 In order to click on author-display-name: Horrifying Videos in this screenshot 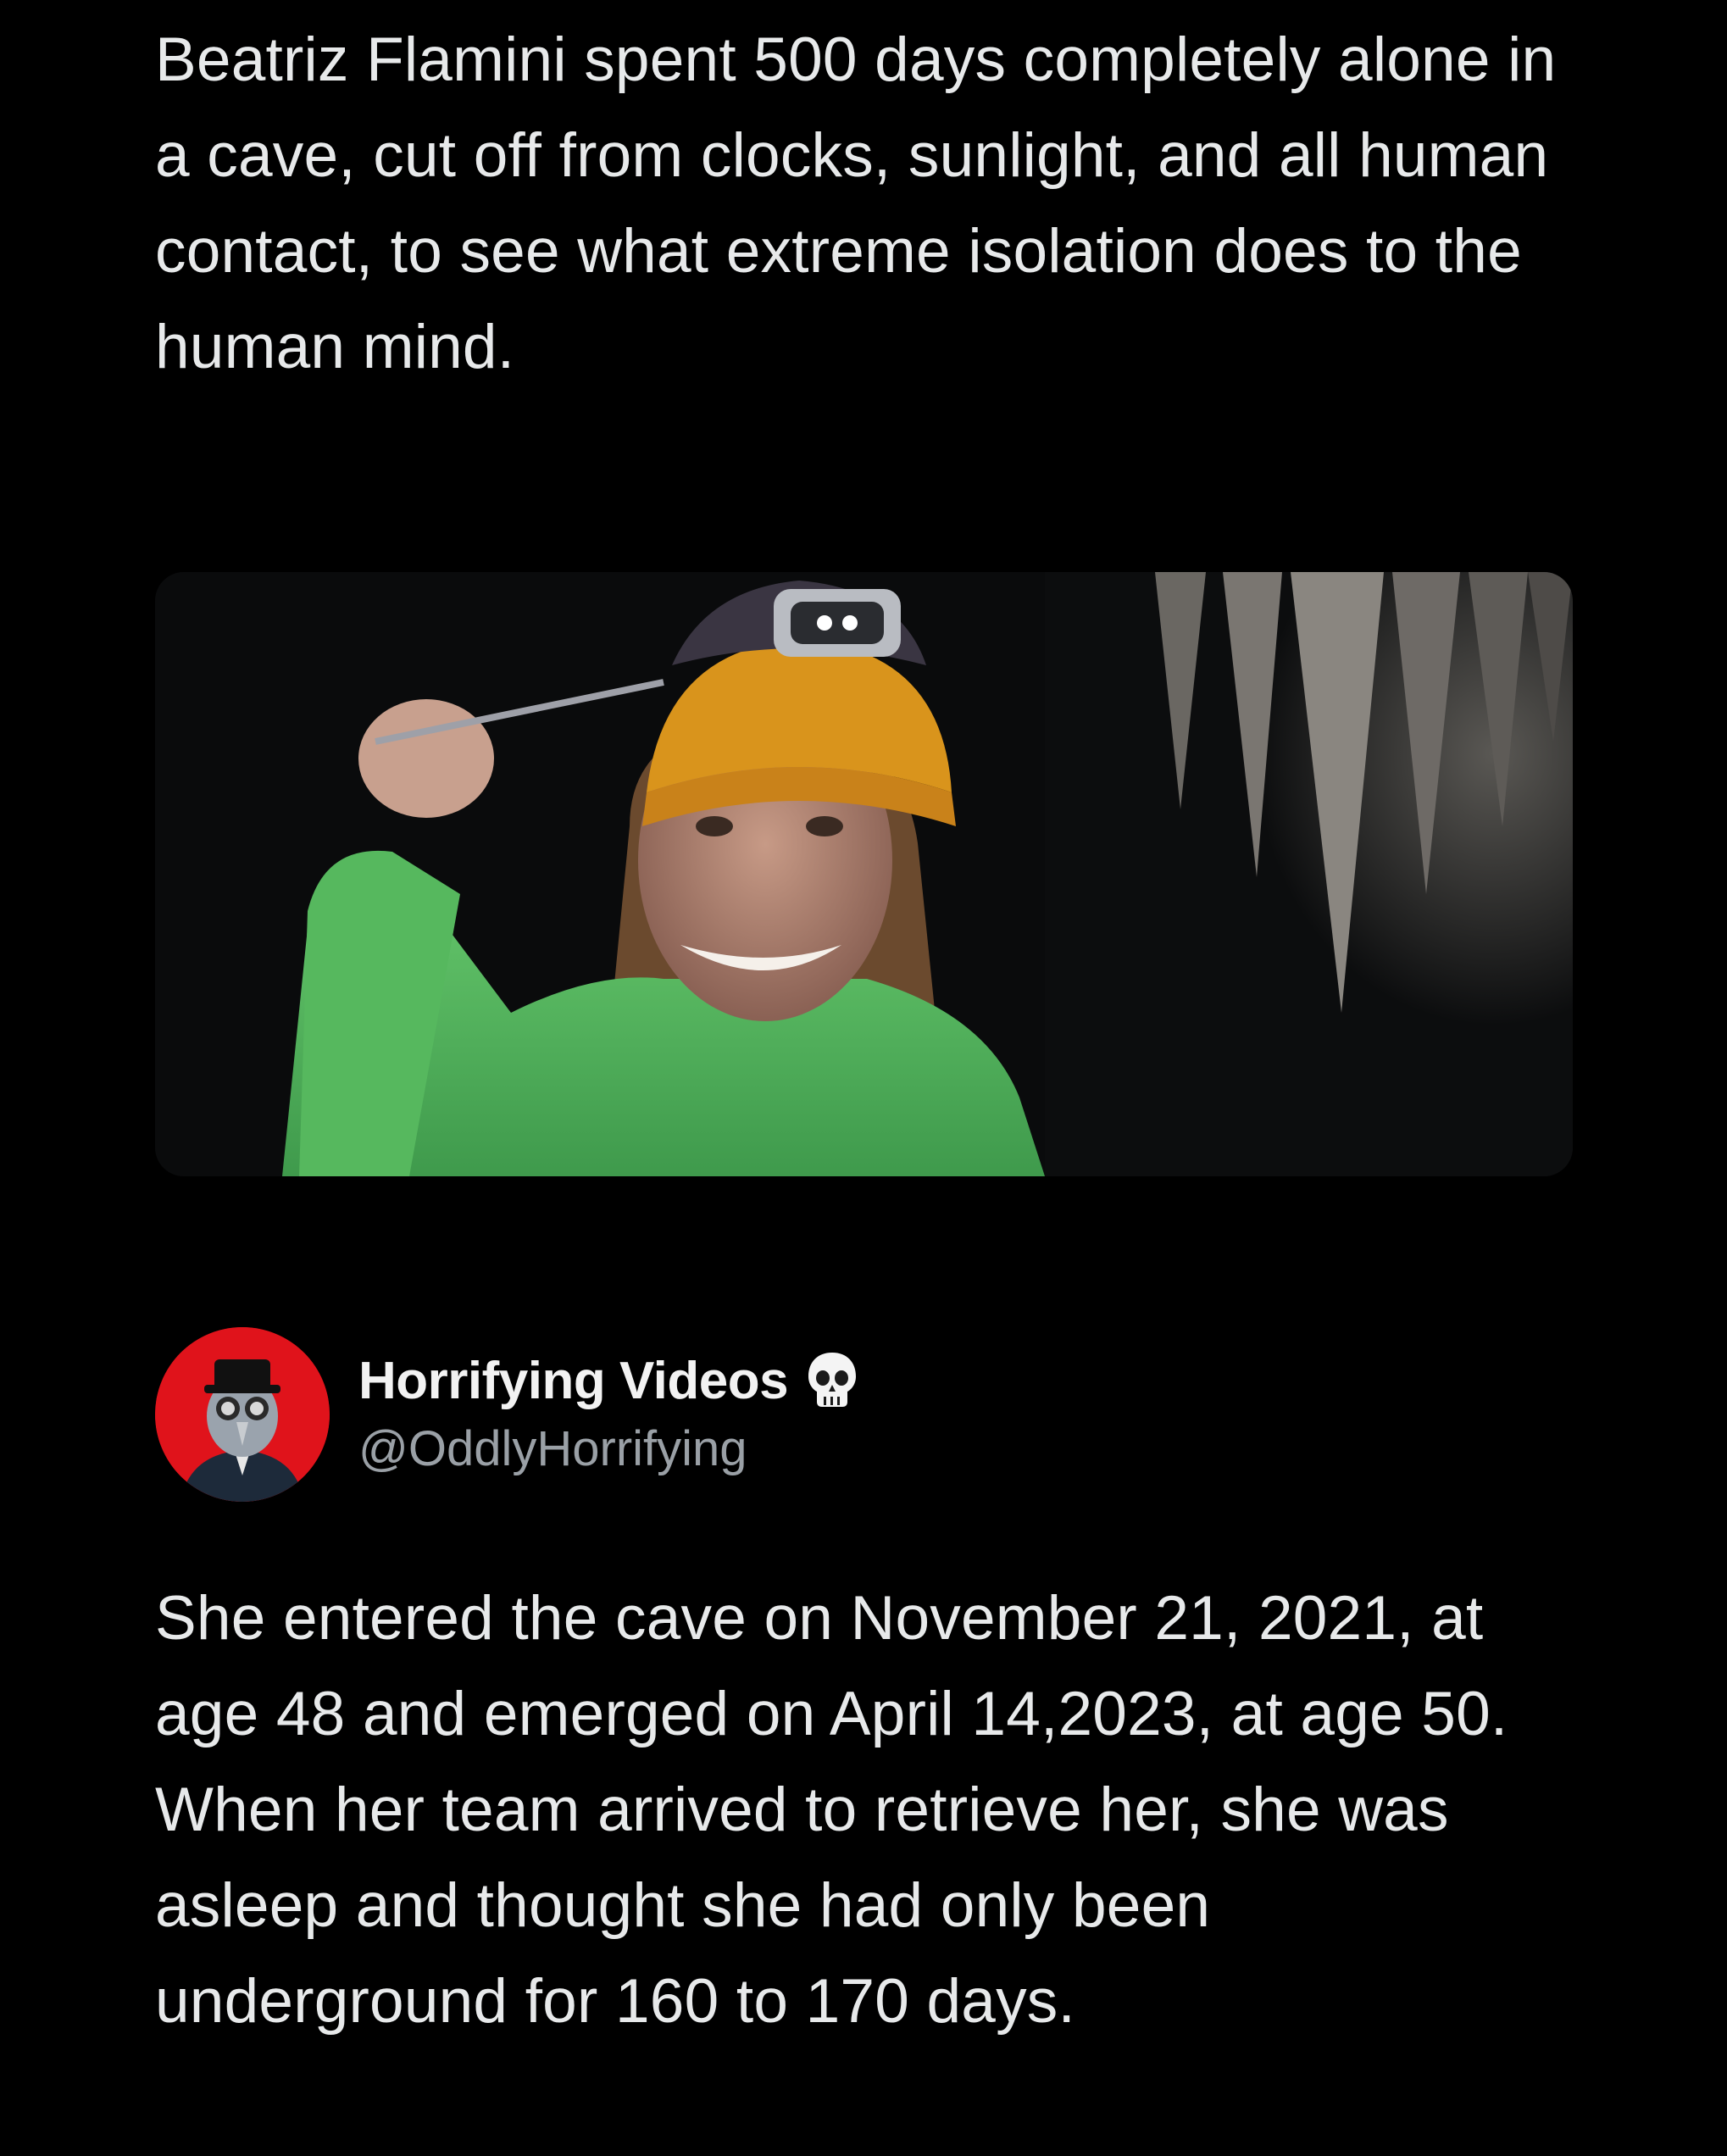, I will do `click(608, 1380)`.